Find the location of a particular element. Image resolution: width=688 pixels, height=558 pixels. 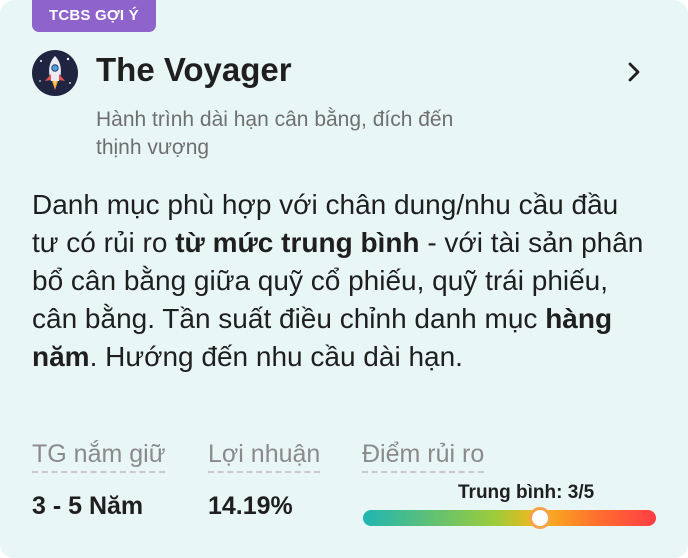

description-bold-risk: từ mức trung bình is located at coordinates (297, 242).